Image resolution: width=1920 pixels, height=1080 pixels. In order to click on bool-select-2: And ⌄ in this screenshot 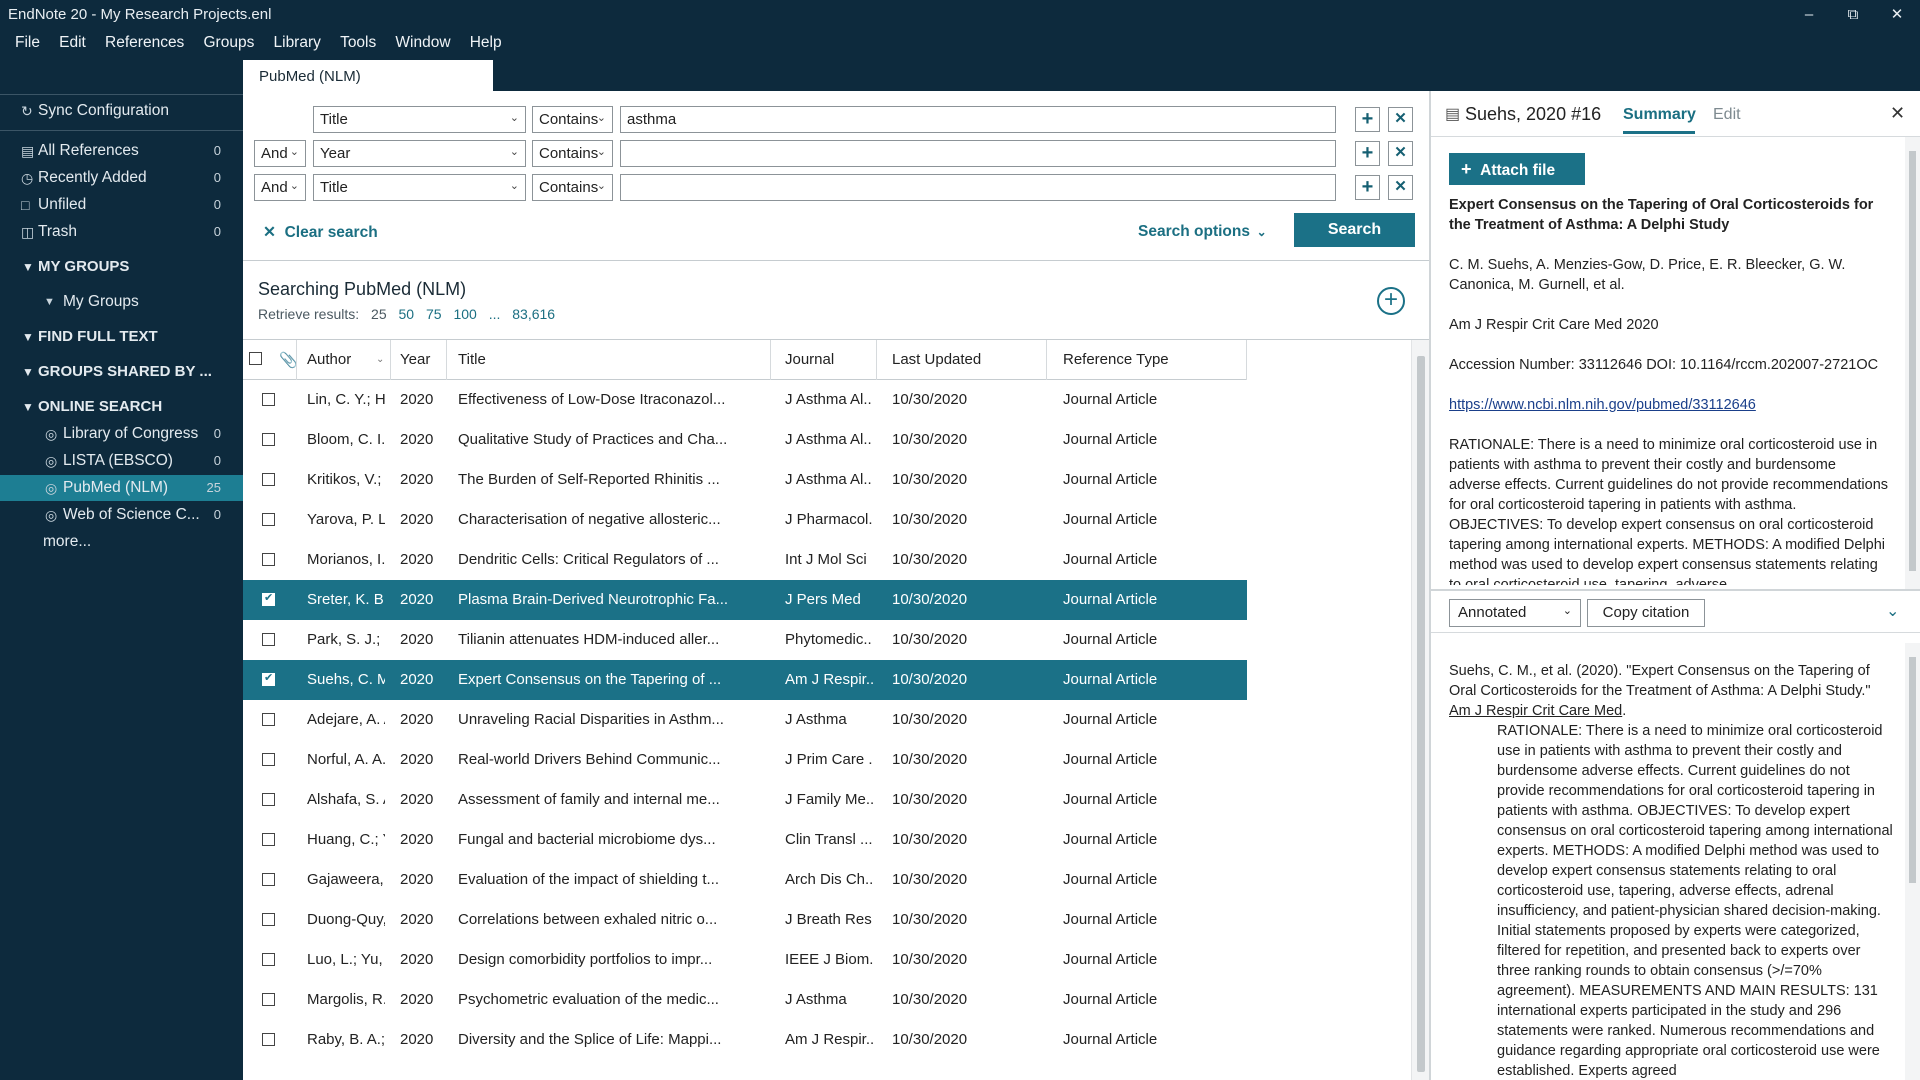, I will do `click(280, 153)`.